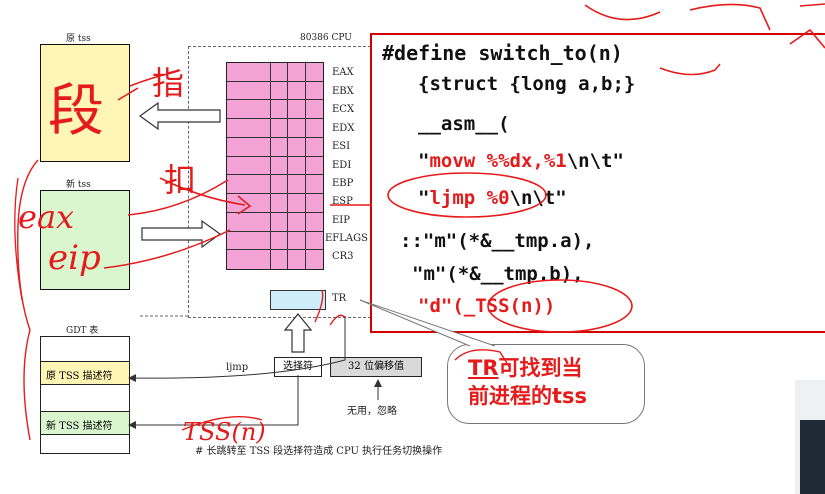 The width and height of the screenshot is (825, 494). What do you see at coordinates (343, 72) in the screenshot?
I see `reg-eax: EAX` at bounding box center [343, 72].